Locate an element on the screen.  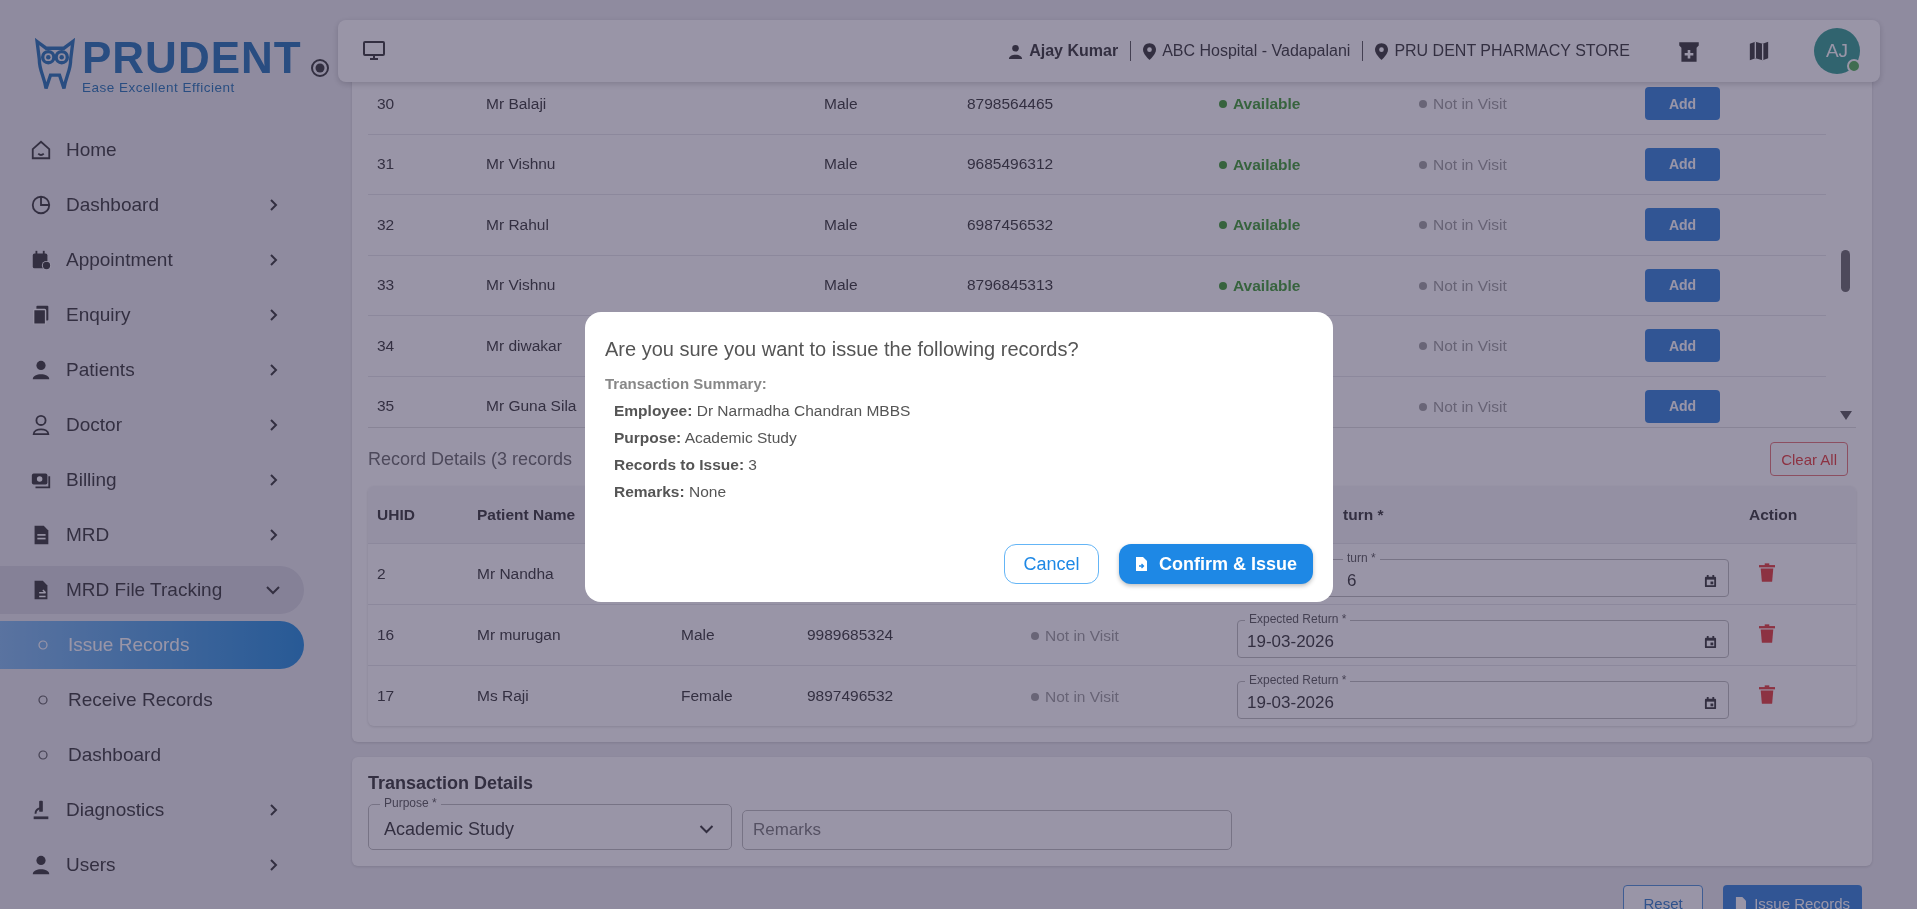
table-cell: 35 is located at coordinates (386, 406).